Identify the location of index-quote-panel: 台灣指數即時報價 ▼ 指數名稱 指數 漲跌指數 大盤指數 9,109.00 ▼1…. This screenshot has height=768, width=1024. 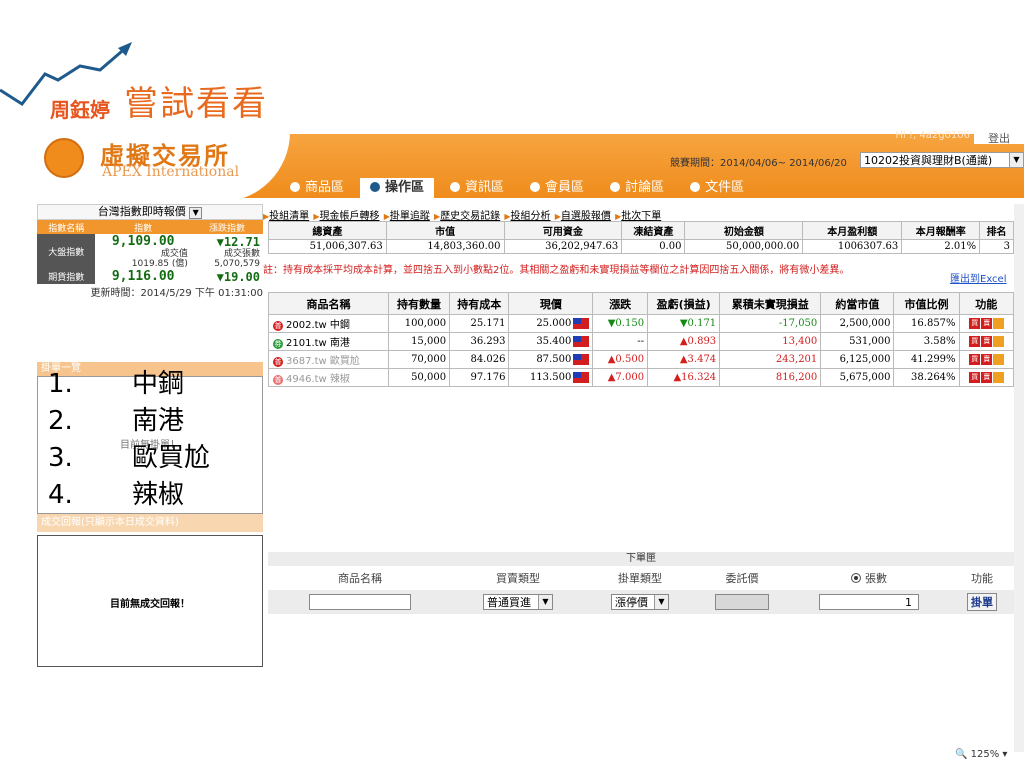
(150, 251).